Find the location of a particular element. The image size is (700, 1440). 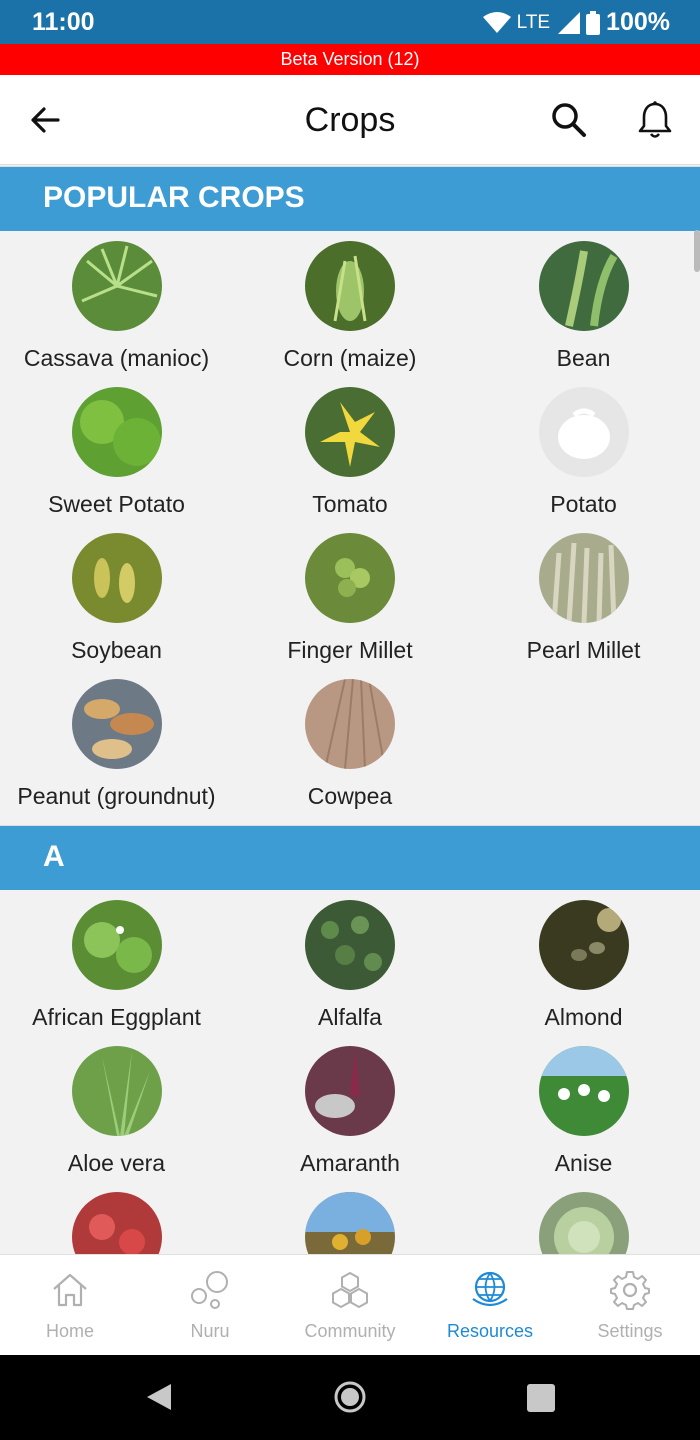

crop-label: African Eggplant is located at coordinates (116, 1017).